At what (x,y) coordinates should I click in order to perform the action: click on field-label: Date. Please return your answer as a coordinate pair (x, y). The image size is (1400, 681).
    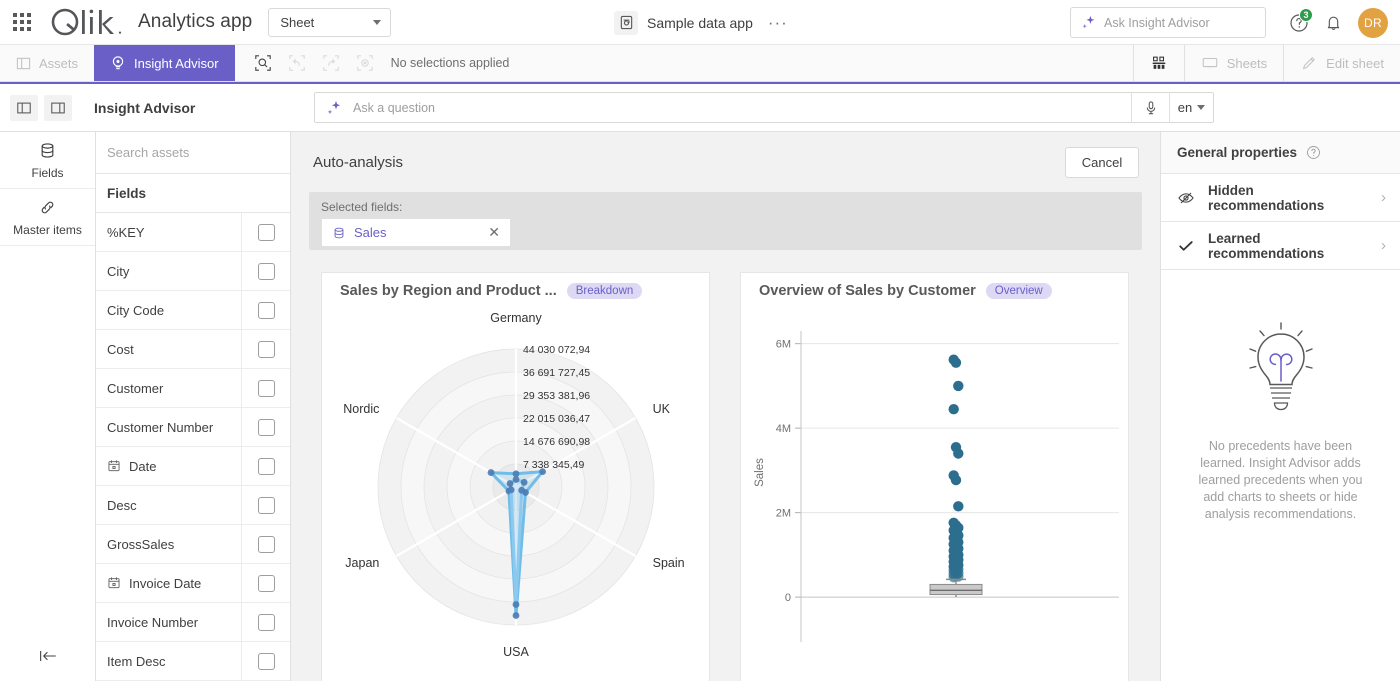
    Looking at the image, I should click on (143, 466).